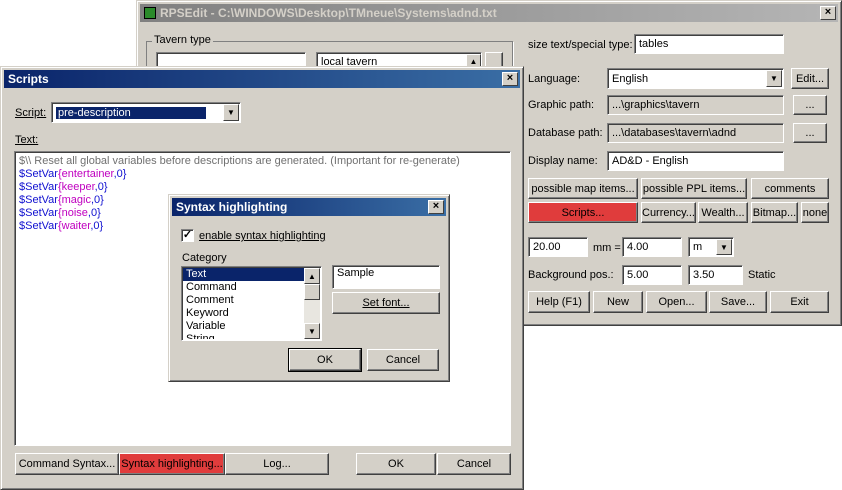 The image size is (842, 490). I want to click on script-label: Script:, so click(30, 113).